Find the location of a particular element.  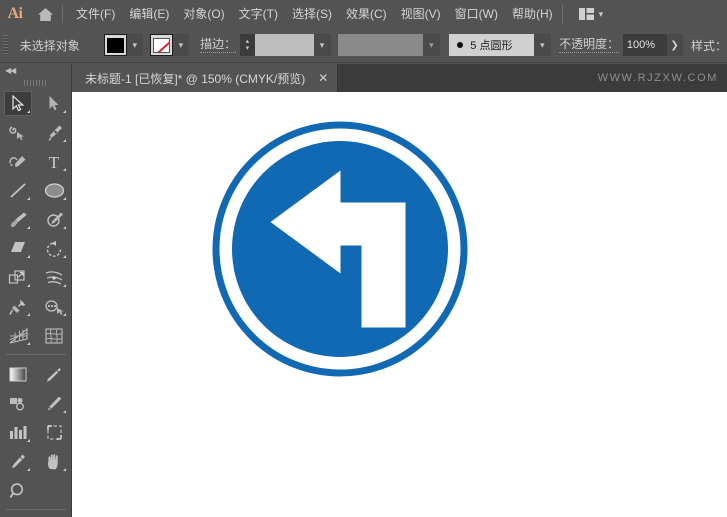

fill-color-chip is located at coordinates (115, 45).